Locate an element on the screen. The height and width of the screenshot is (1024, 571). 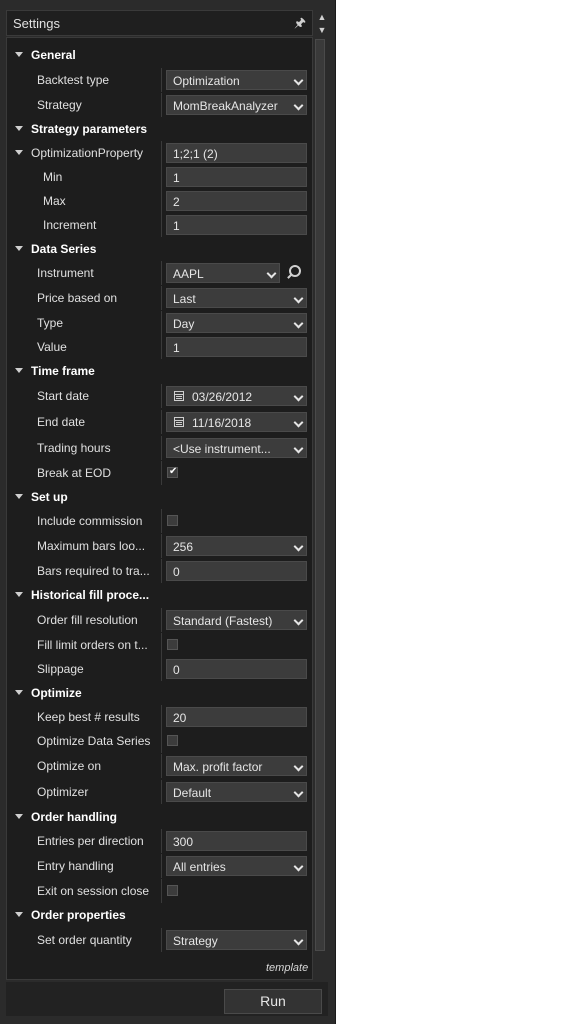
property-row-max: Max 2 is located at coordinates (159, 201).